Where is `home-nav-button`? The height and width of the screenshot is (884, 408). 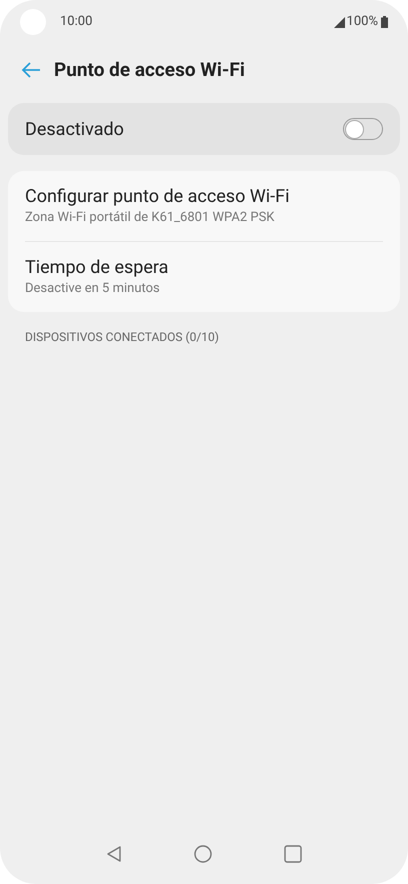
home-nav-button is located at coordinates (203, 854).